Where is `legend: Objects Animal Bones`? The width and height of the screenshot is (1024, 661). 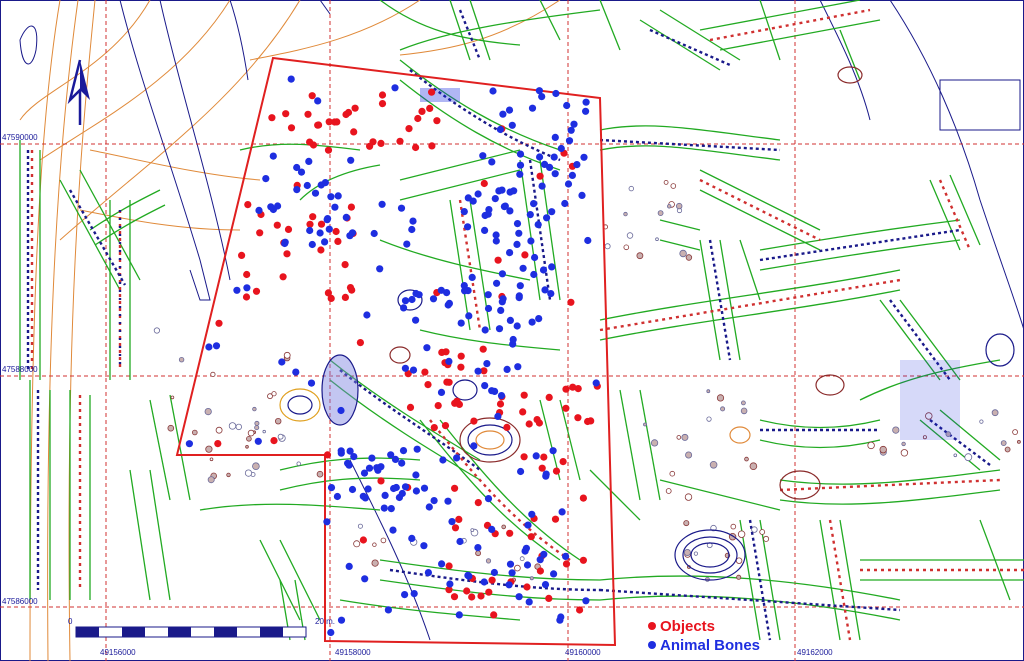
legend: Objects Animal Bones is located at coordinates (704, 636).